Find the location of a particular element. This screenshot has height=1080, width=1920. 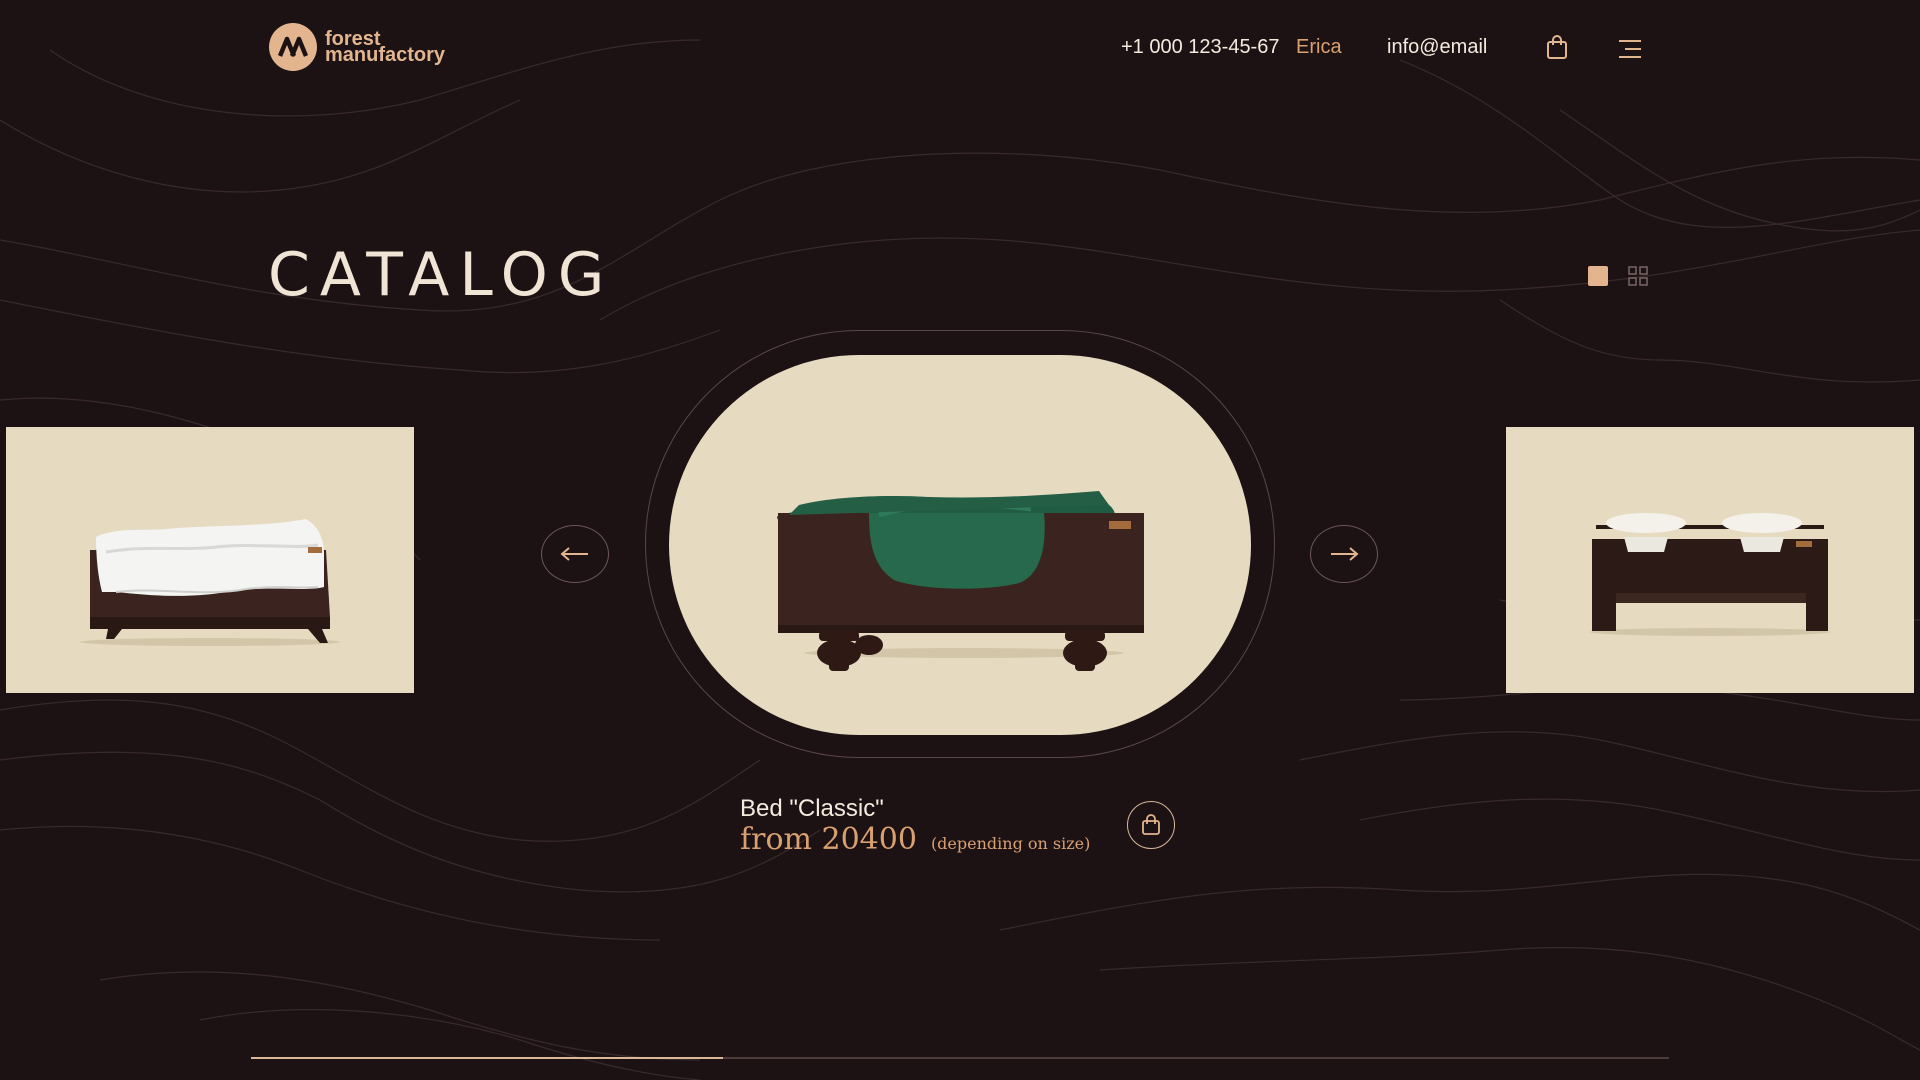

product-card-prev is located at coordinates (210, 560).